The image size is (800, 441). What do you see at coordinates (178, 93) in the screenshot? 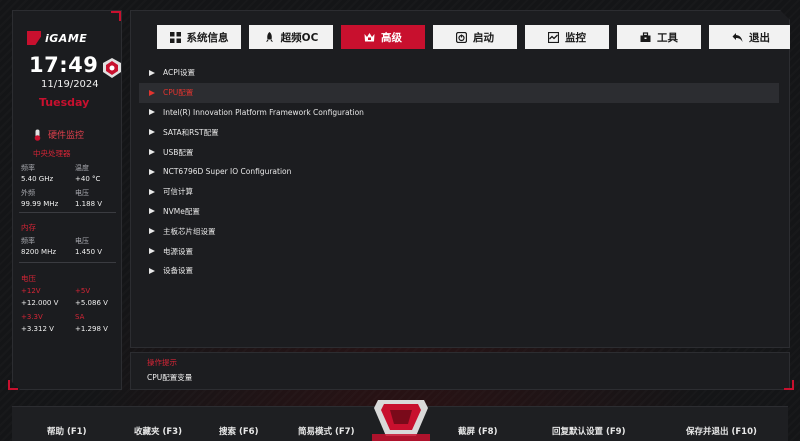
I see `menu-item-label: CPU配置` at bounding box center [178, 93].